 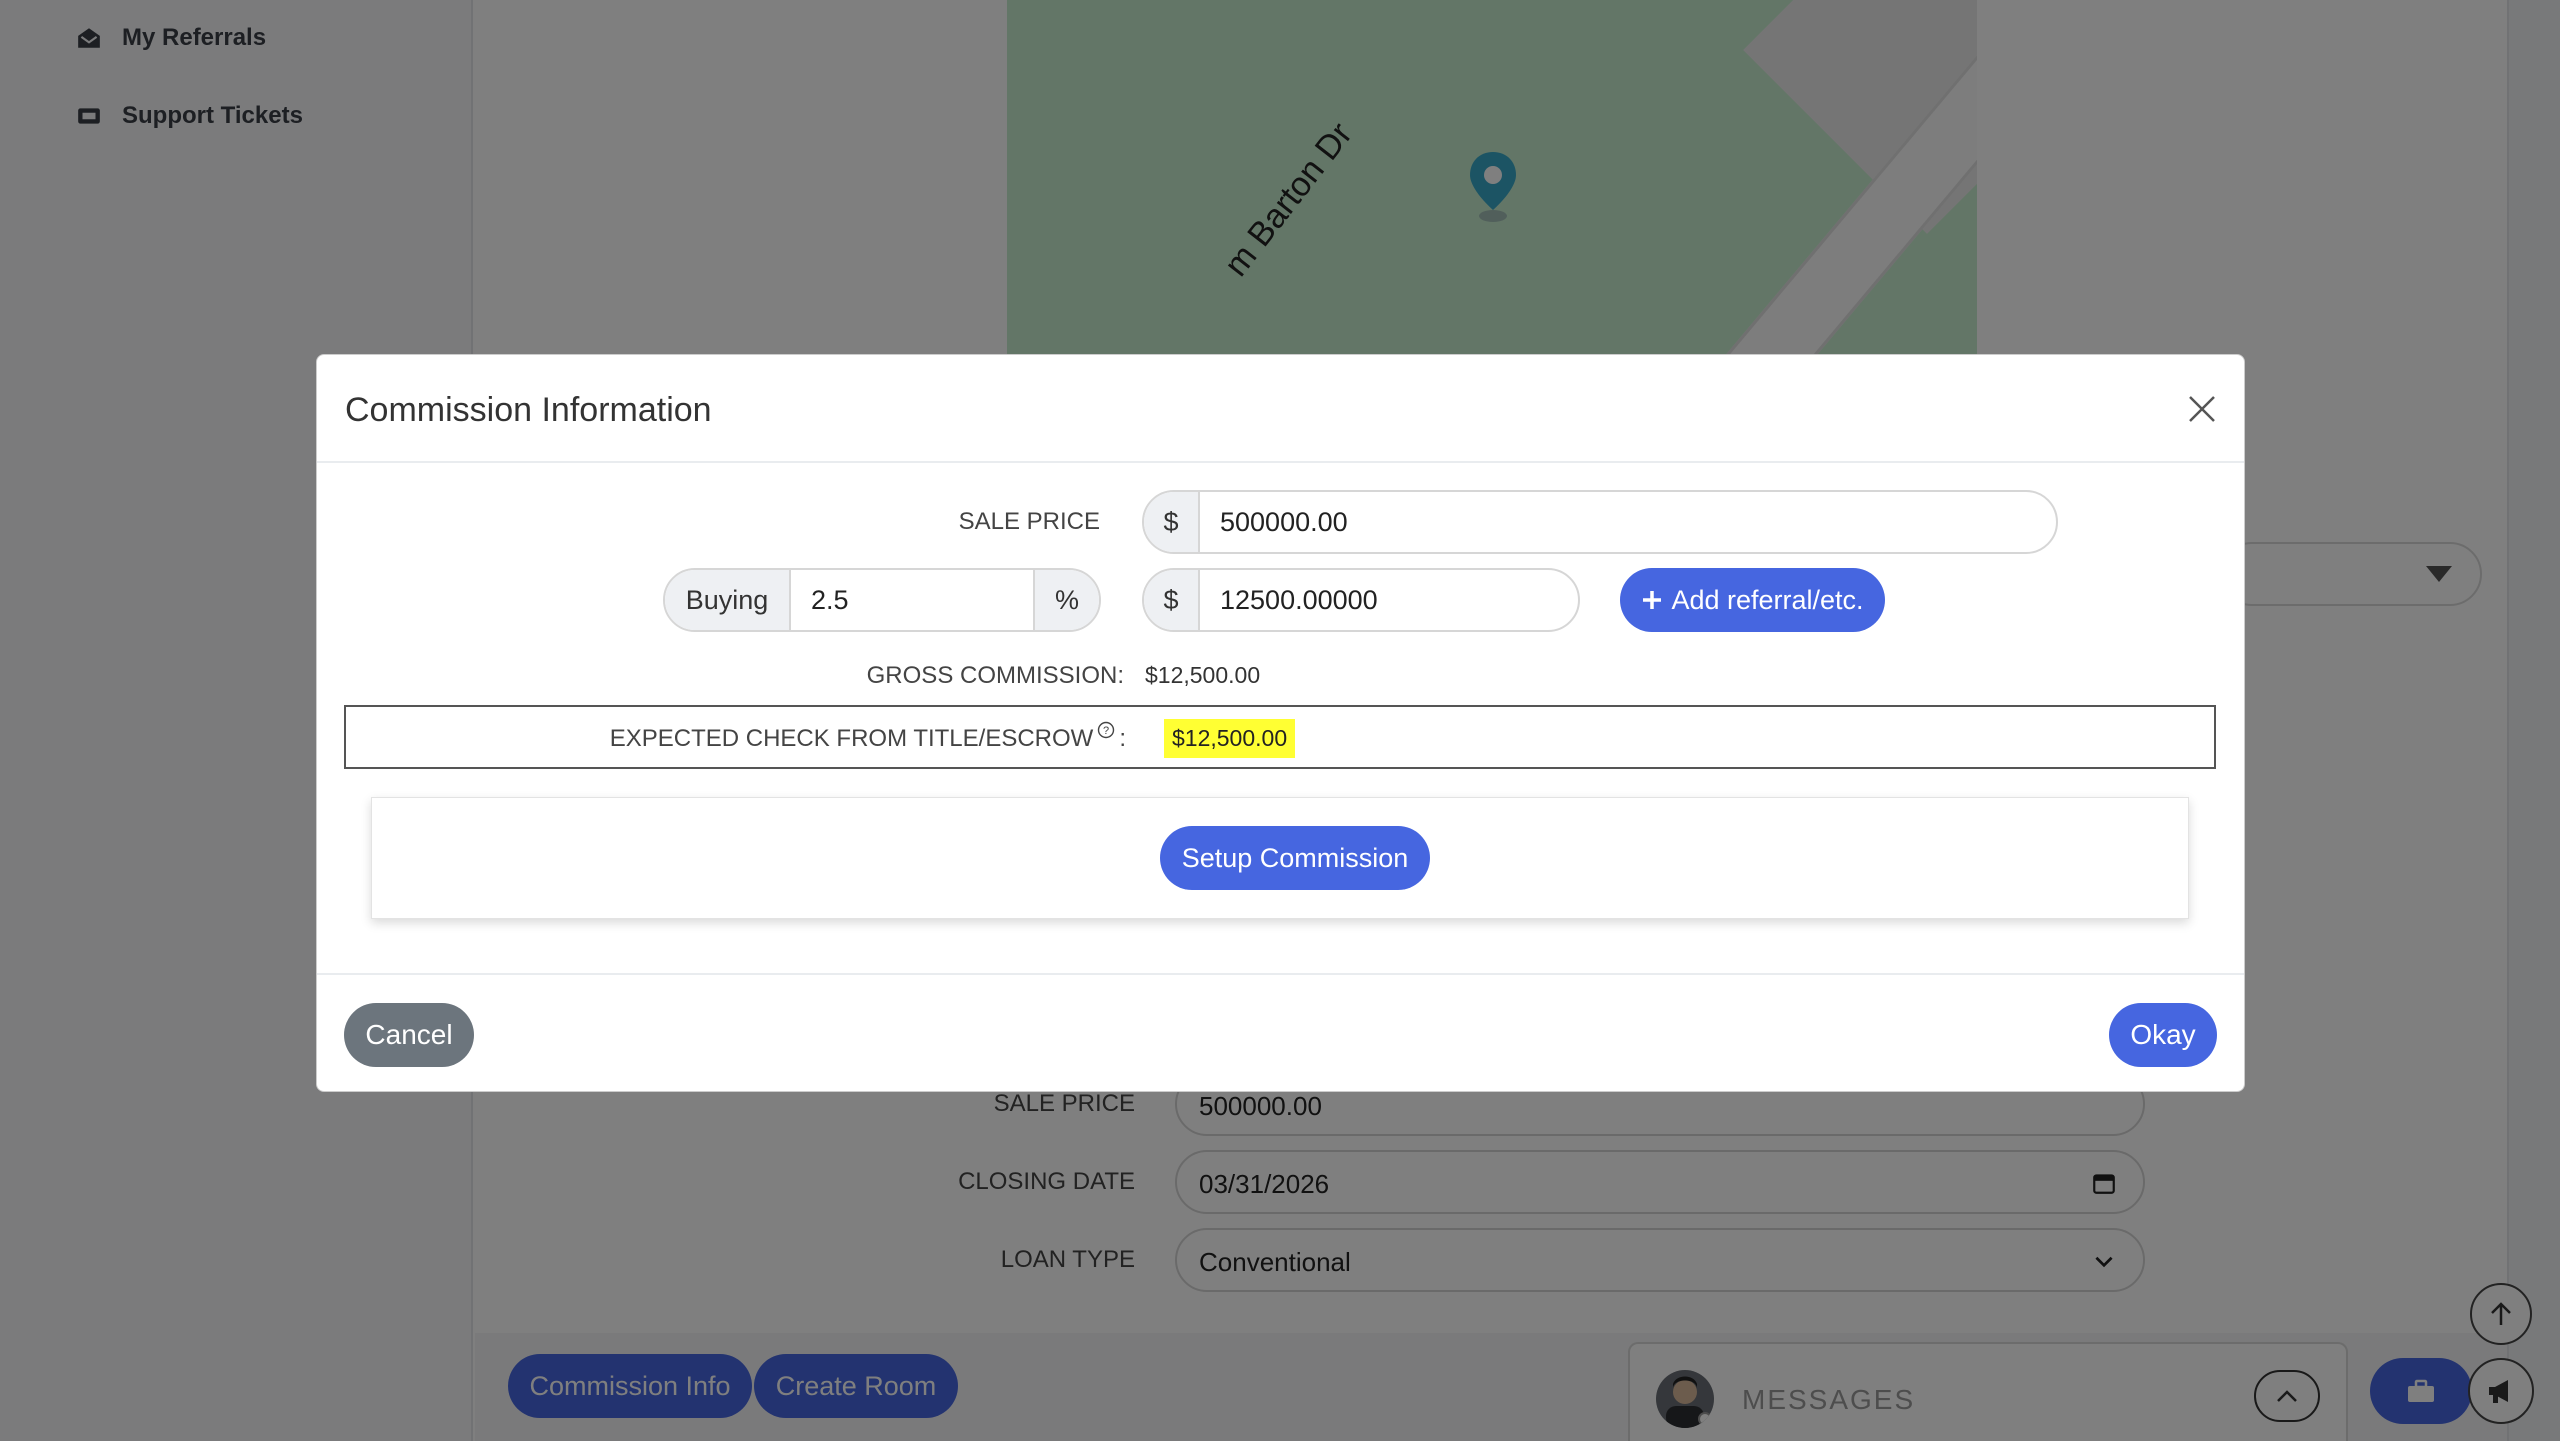 What do you see at coordinates (1203, 675) in the screenshot?
I see `gross-commission-value: $12,500.00` at bounding box center [1203, 675].